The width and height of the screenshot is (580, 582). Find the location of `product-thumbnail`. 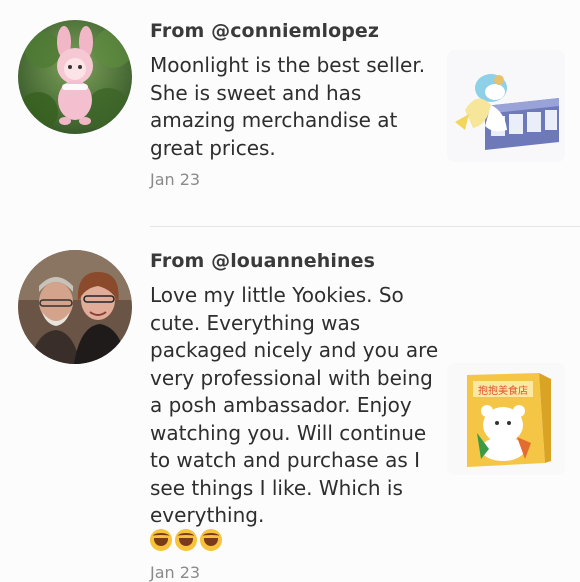

product-thumbnail is located at coordinates (506, 106).